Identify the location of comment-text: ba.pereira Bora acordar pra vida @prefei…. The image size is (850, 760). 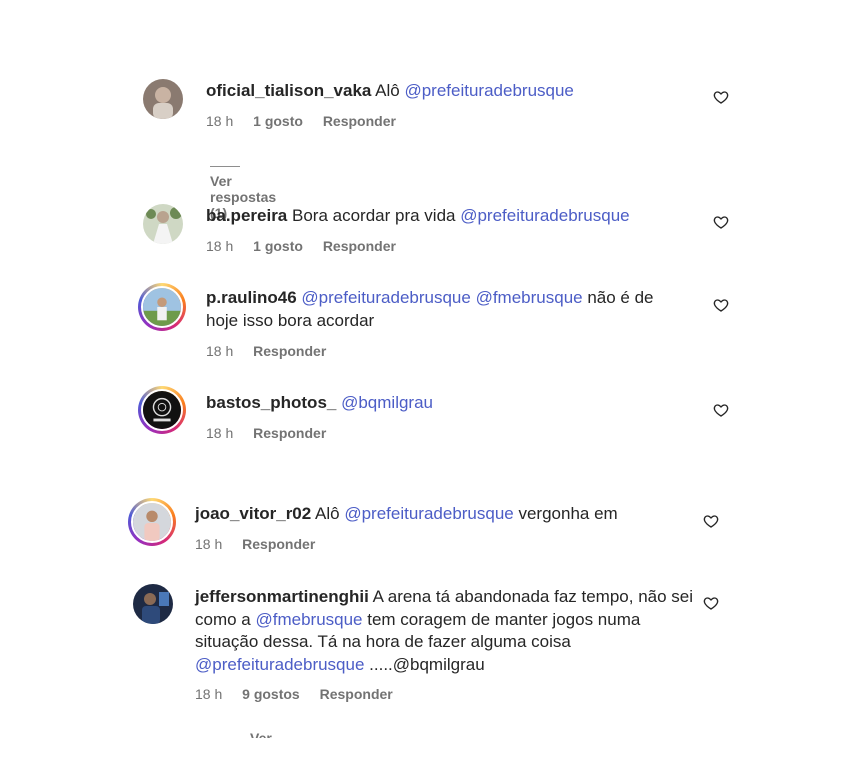
(446, 216).